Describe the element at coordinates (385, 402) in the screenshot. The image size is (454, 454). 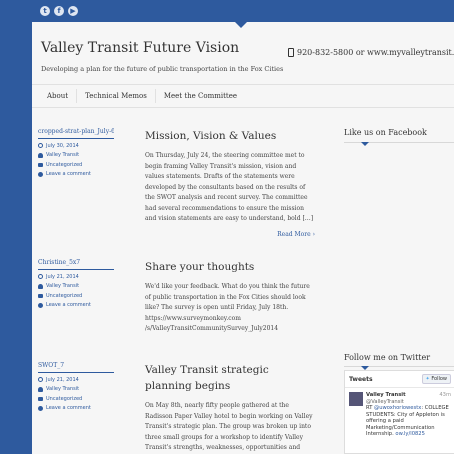
I see `tweet-author-handle: @ValleyTransit` at that location.